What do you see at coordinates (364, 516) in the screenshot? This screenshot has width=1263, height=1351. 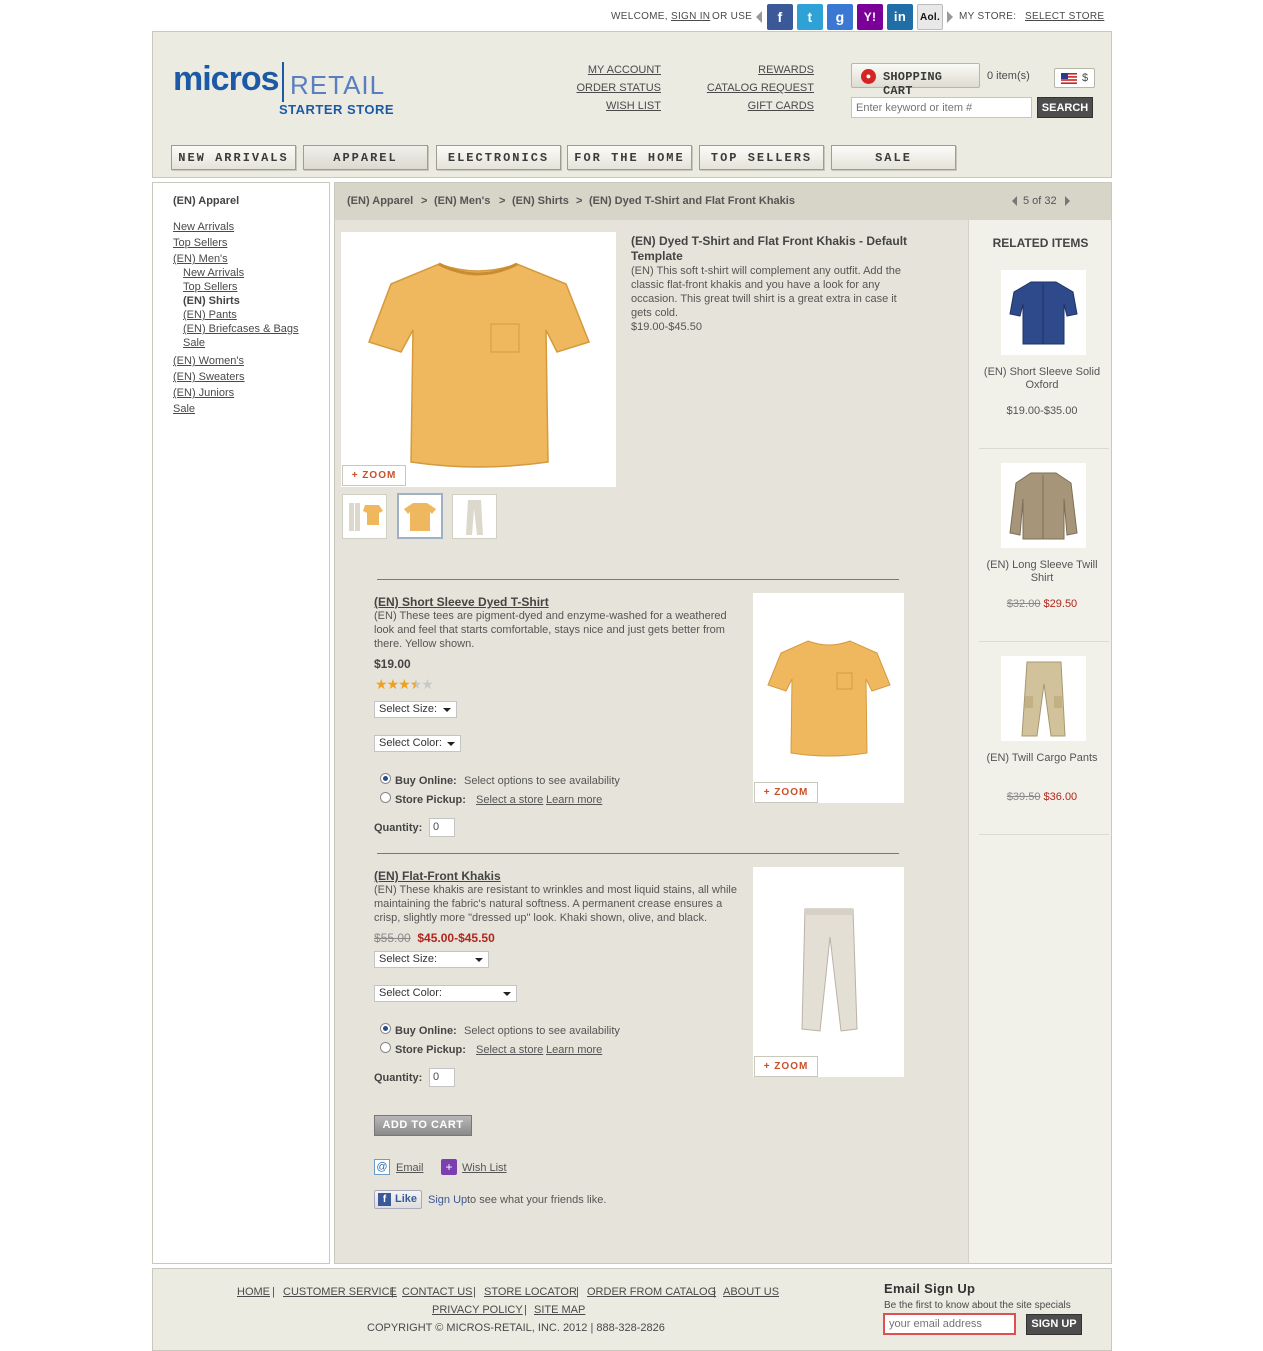 I see `thumbnail-outfit` at bounding box center [364, 516].